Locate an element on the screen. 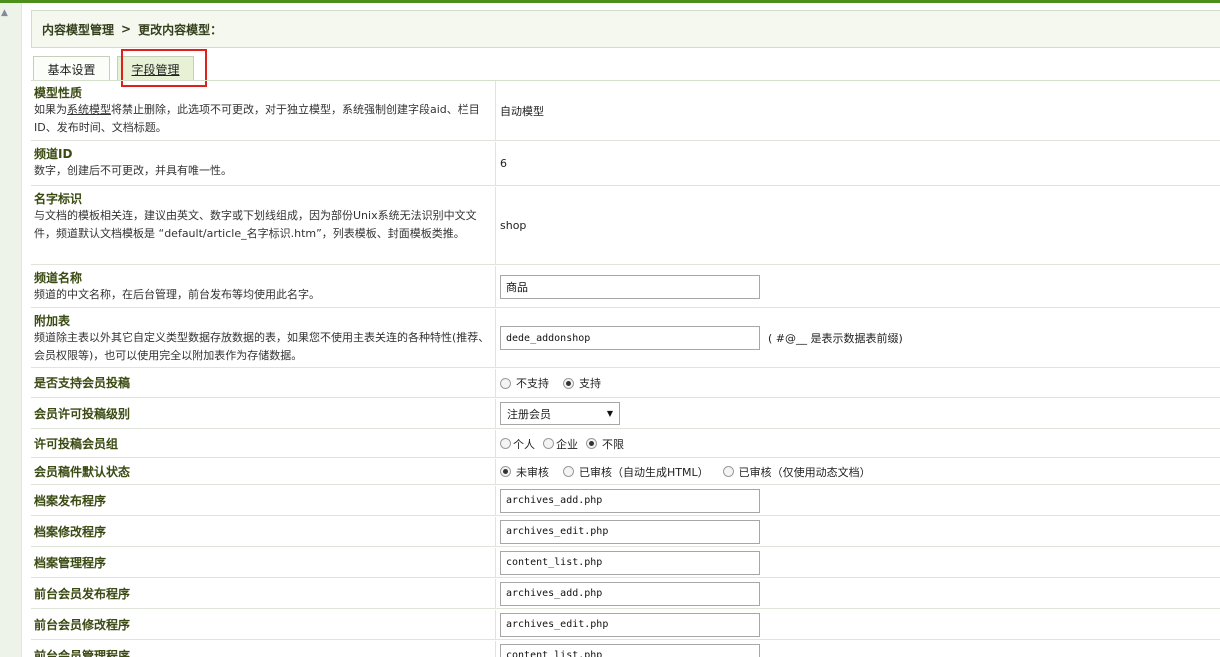  row-value-cell: shop is located at coordinates (858, 225).